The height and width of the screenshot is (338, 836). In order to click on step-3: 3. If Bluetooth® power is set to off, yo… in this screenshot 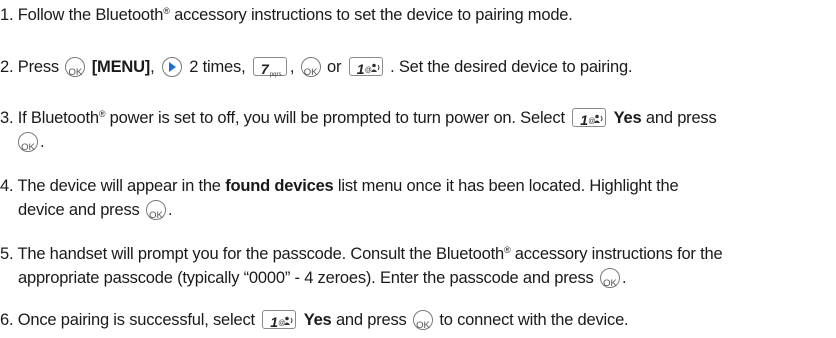, I will do `click(358, 130)`.